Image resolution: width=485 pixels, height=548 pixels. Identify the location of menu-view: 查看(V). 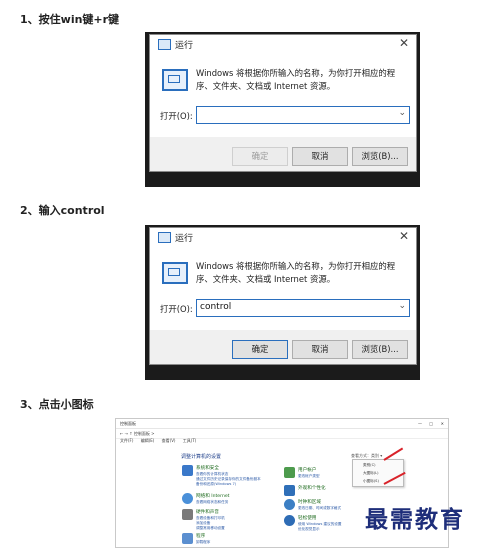
(169, 440).